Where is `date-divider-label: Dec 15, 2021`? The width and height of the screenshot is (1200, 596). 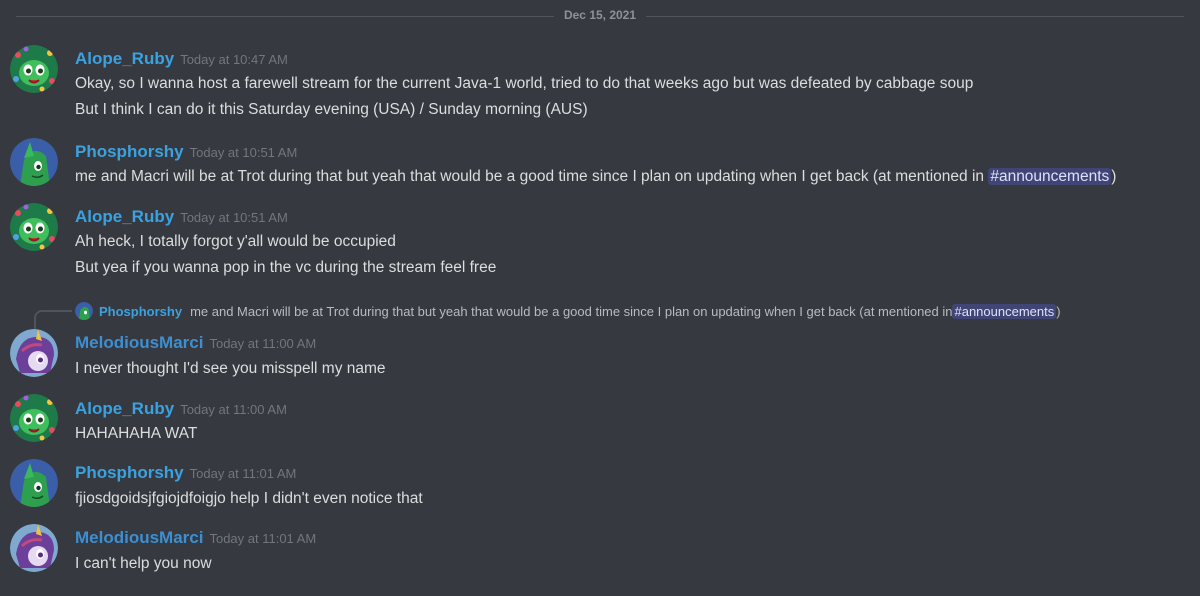 date-divider-label: Dec 15, 2021 is located at coordinates (600, 15).